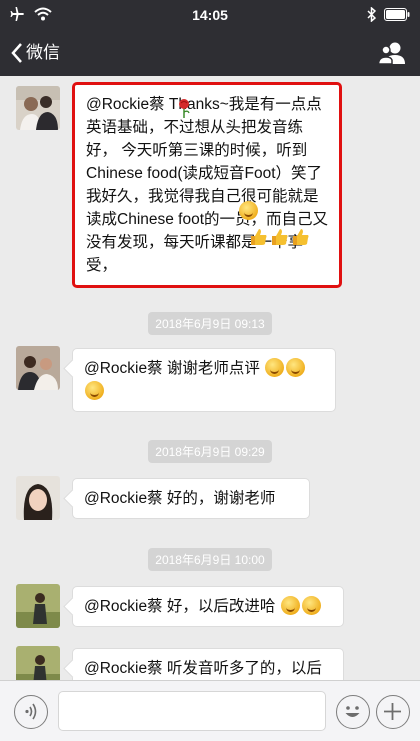 The width and height of the screenshot is (420, 741). What do you see at coordinates (204, 380) in the screenshot?
I see `message-bubble: @Rockie蔡 谢谢老师点评` at bounding box center [204, 380].